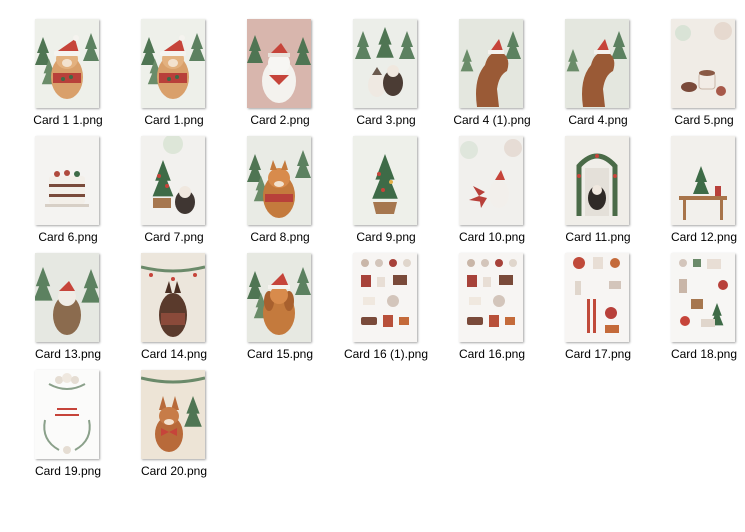 The width and height of the screenshot is (745, 532). I want to click on winter-clipart-icon, so click(597, 297).